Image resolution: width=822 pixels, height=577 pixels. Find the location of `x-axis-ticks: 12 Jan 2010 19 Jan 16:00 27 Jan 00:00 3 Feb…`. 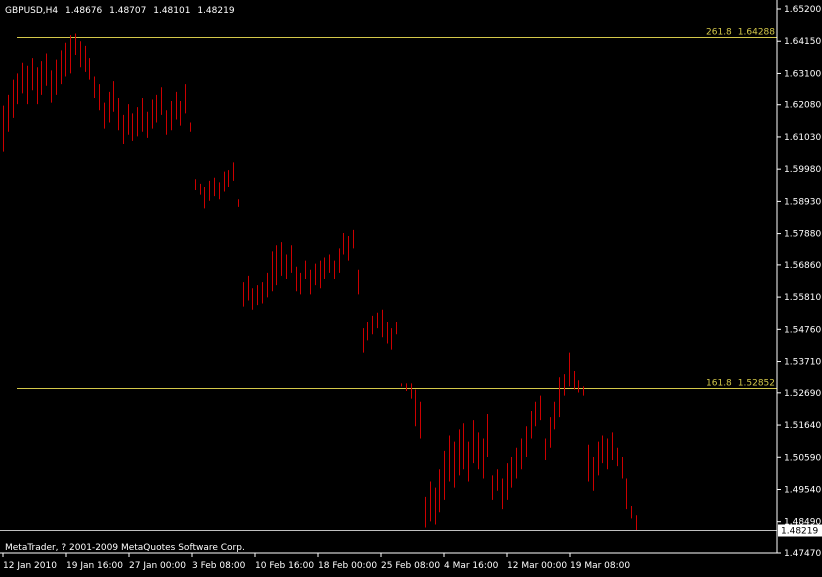

x-axis-ticks: 12 Jan 2010 19 Jan 16:00 27 Jan 00:00 3 Feb… is located at coordinates (316, 562).